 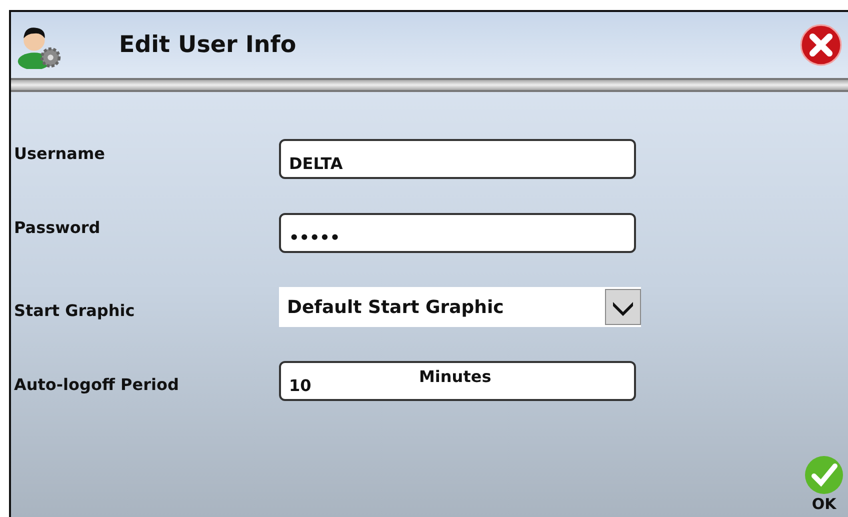 What do you see at coordinates (457, 159) in the screenshot?
I see `text-field: DELTA` at bounding box center [457, 159].